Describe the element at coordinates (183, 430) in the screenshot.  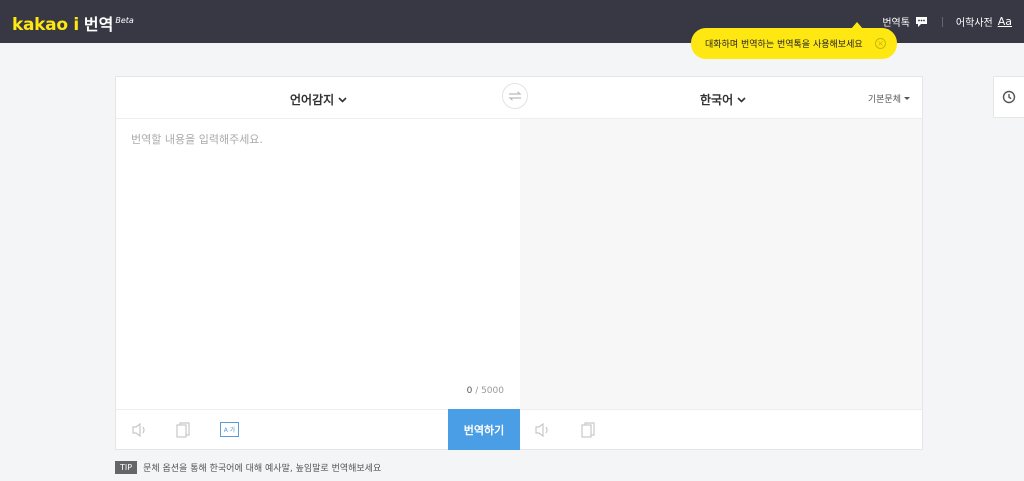
I see `copy-icon` at that location.